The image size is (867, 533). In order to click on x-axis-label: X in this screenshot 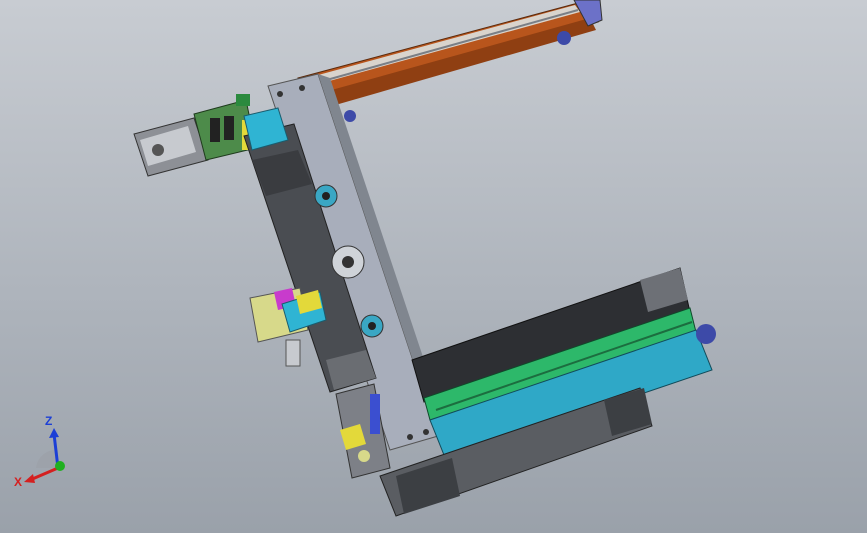, I will do `click(18, 482)`.